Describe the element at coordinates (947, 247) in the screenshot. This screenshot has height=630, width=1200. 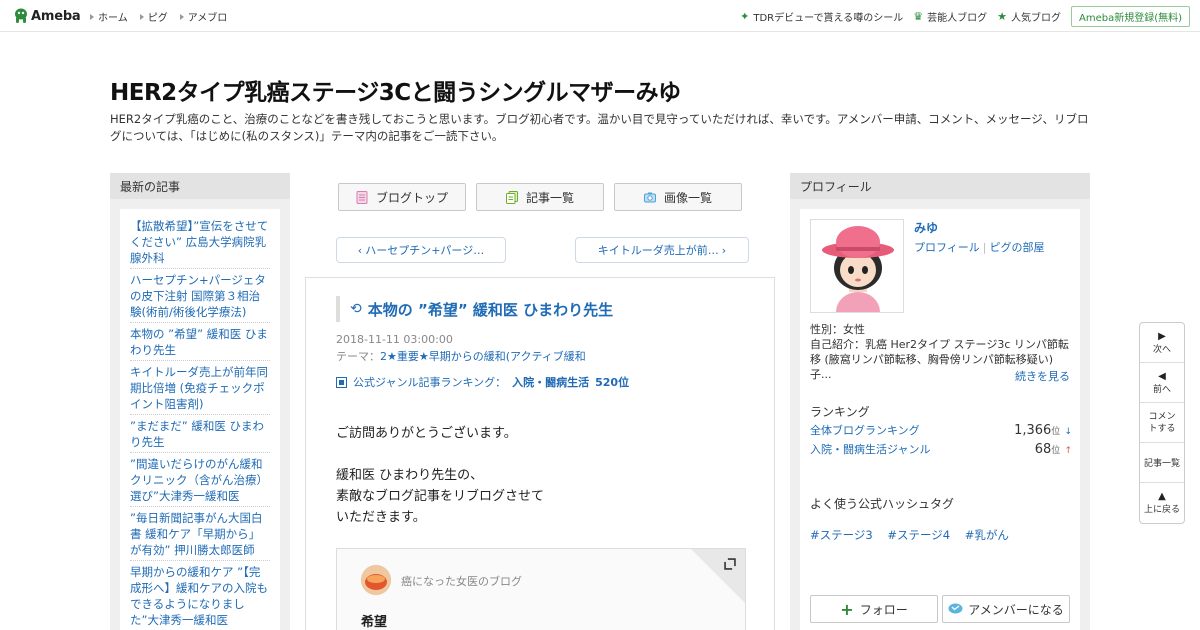
I see `profile-link: プロフィール` at that location.